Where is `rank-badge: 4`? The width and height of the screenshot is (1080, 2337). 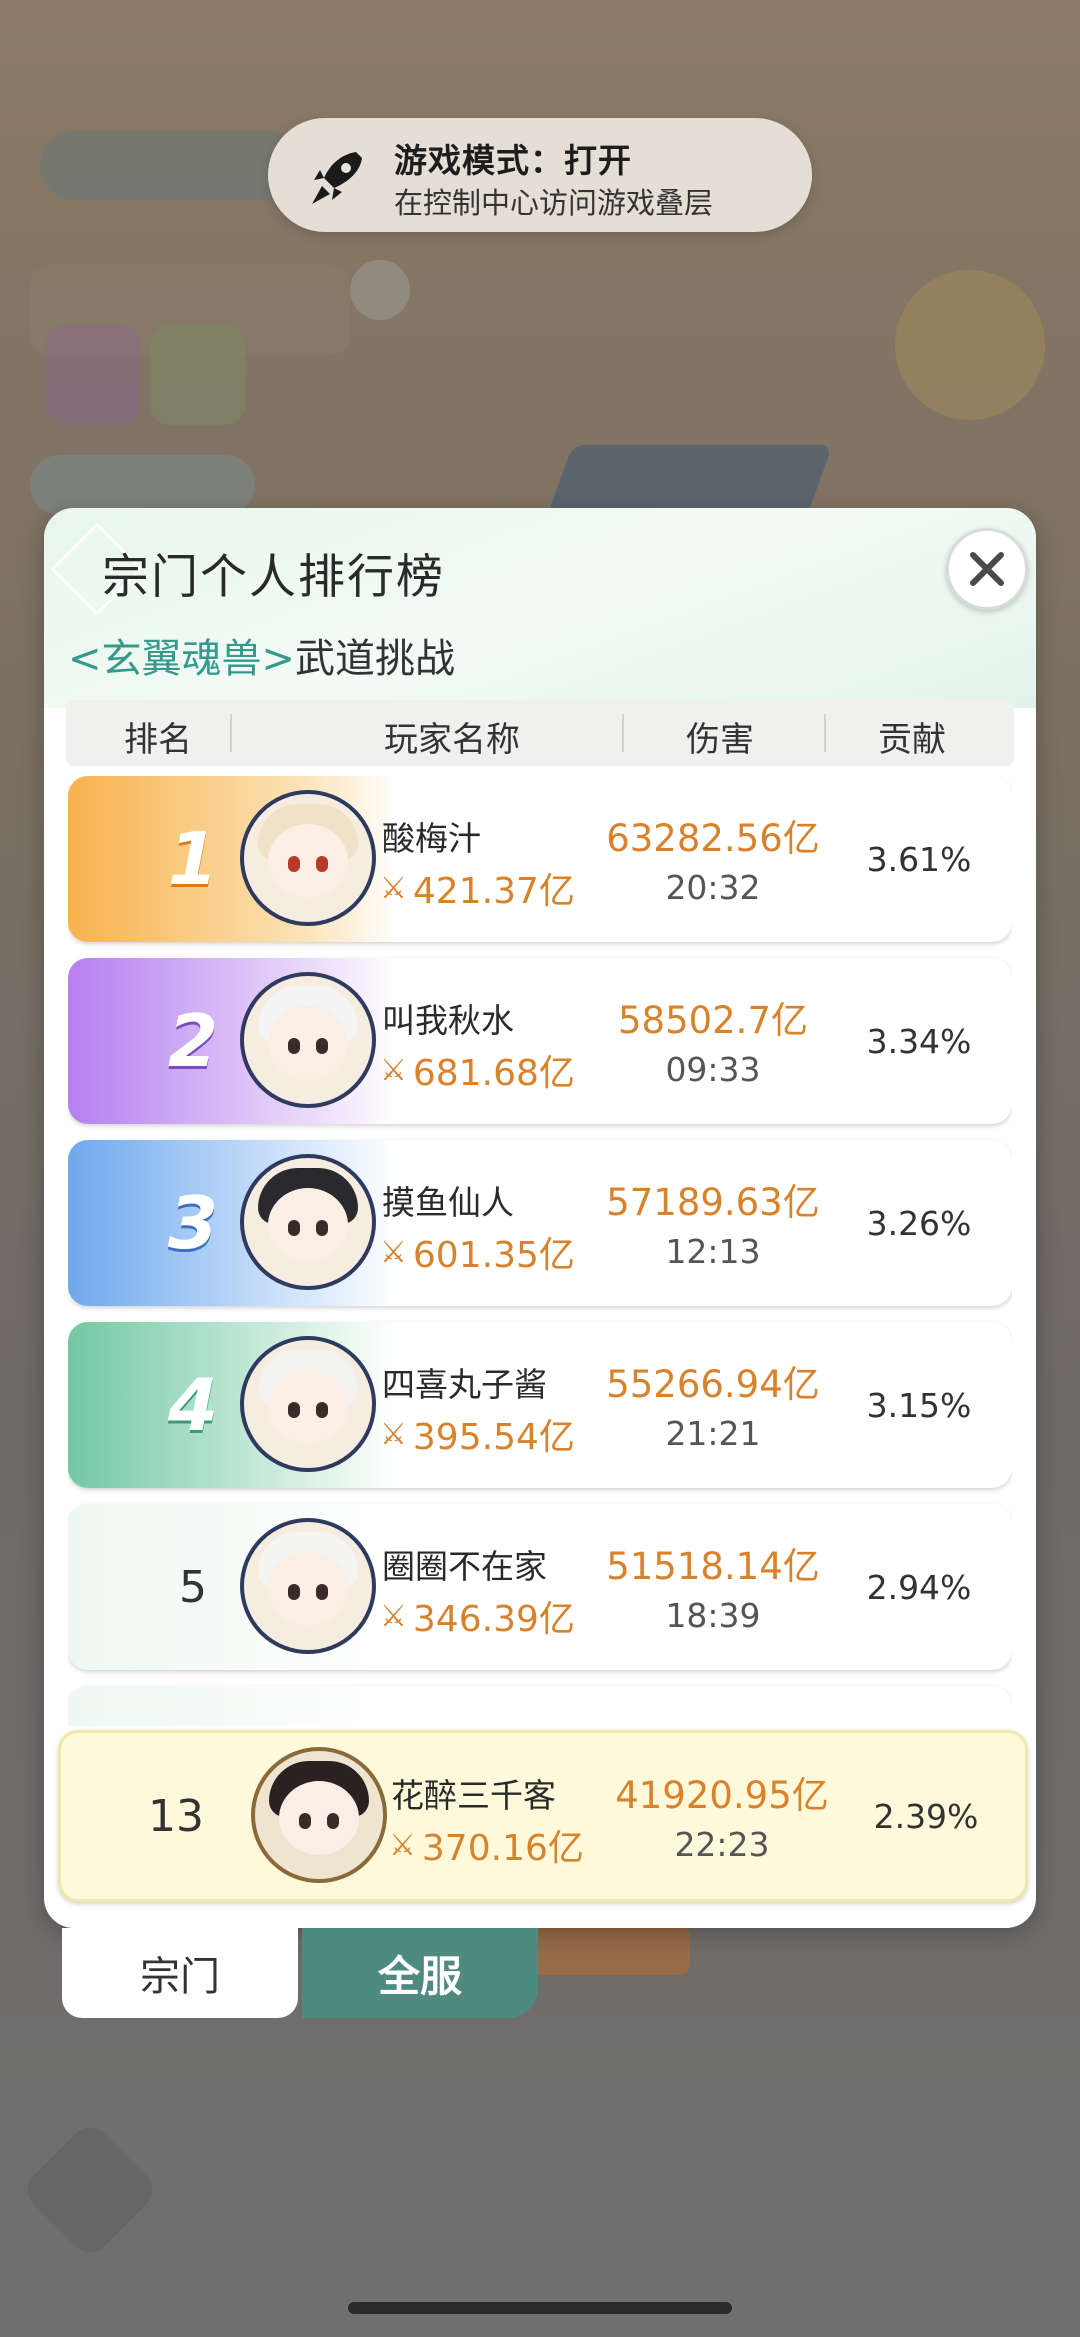
rank-badge: 4 is located at coordinates (193, 1405).